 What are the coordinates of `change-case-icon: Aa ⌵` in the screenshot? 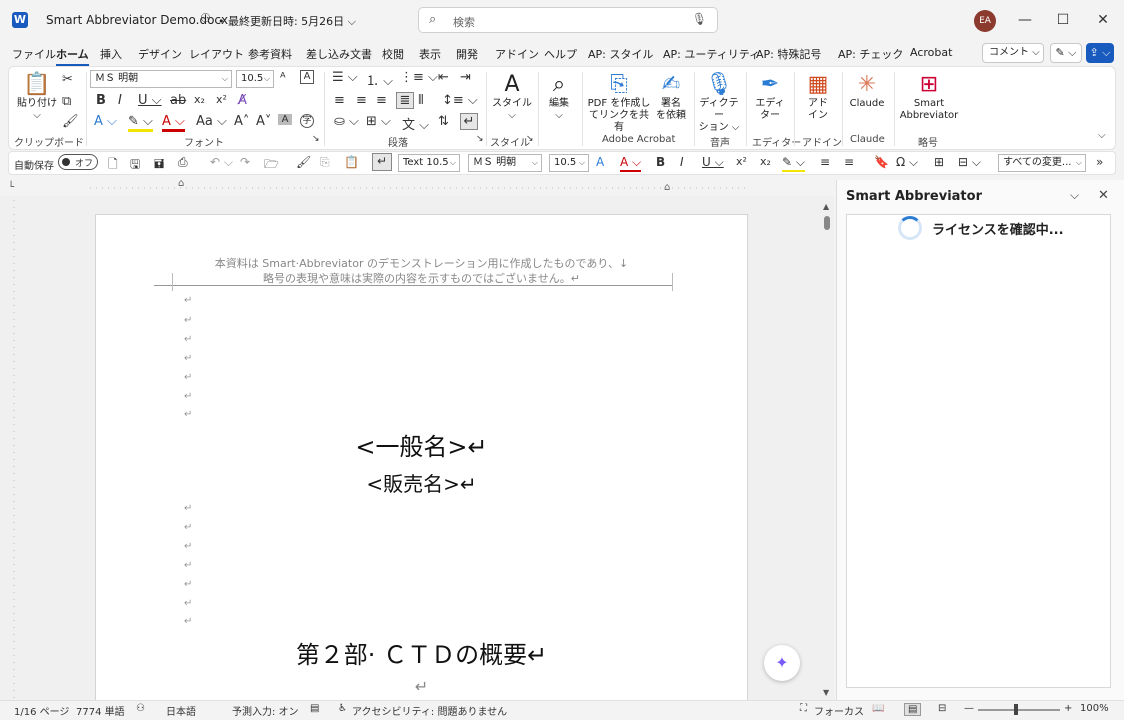 It's located at (211, 121).